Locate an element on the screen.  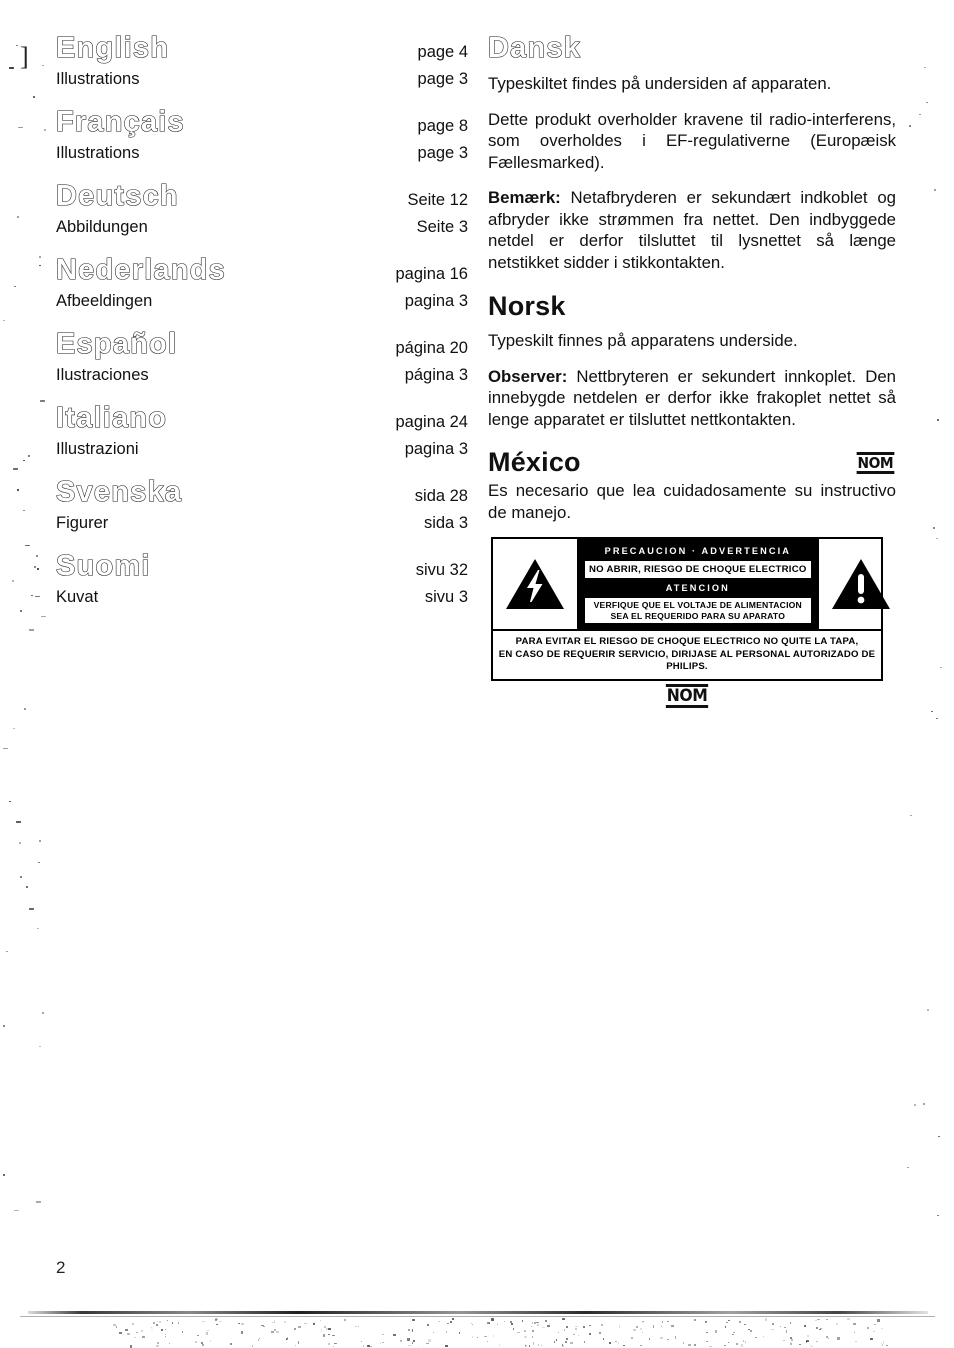
language-illustrations-row: Ilustraciones página 3 is located at coordinates (262, 375).